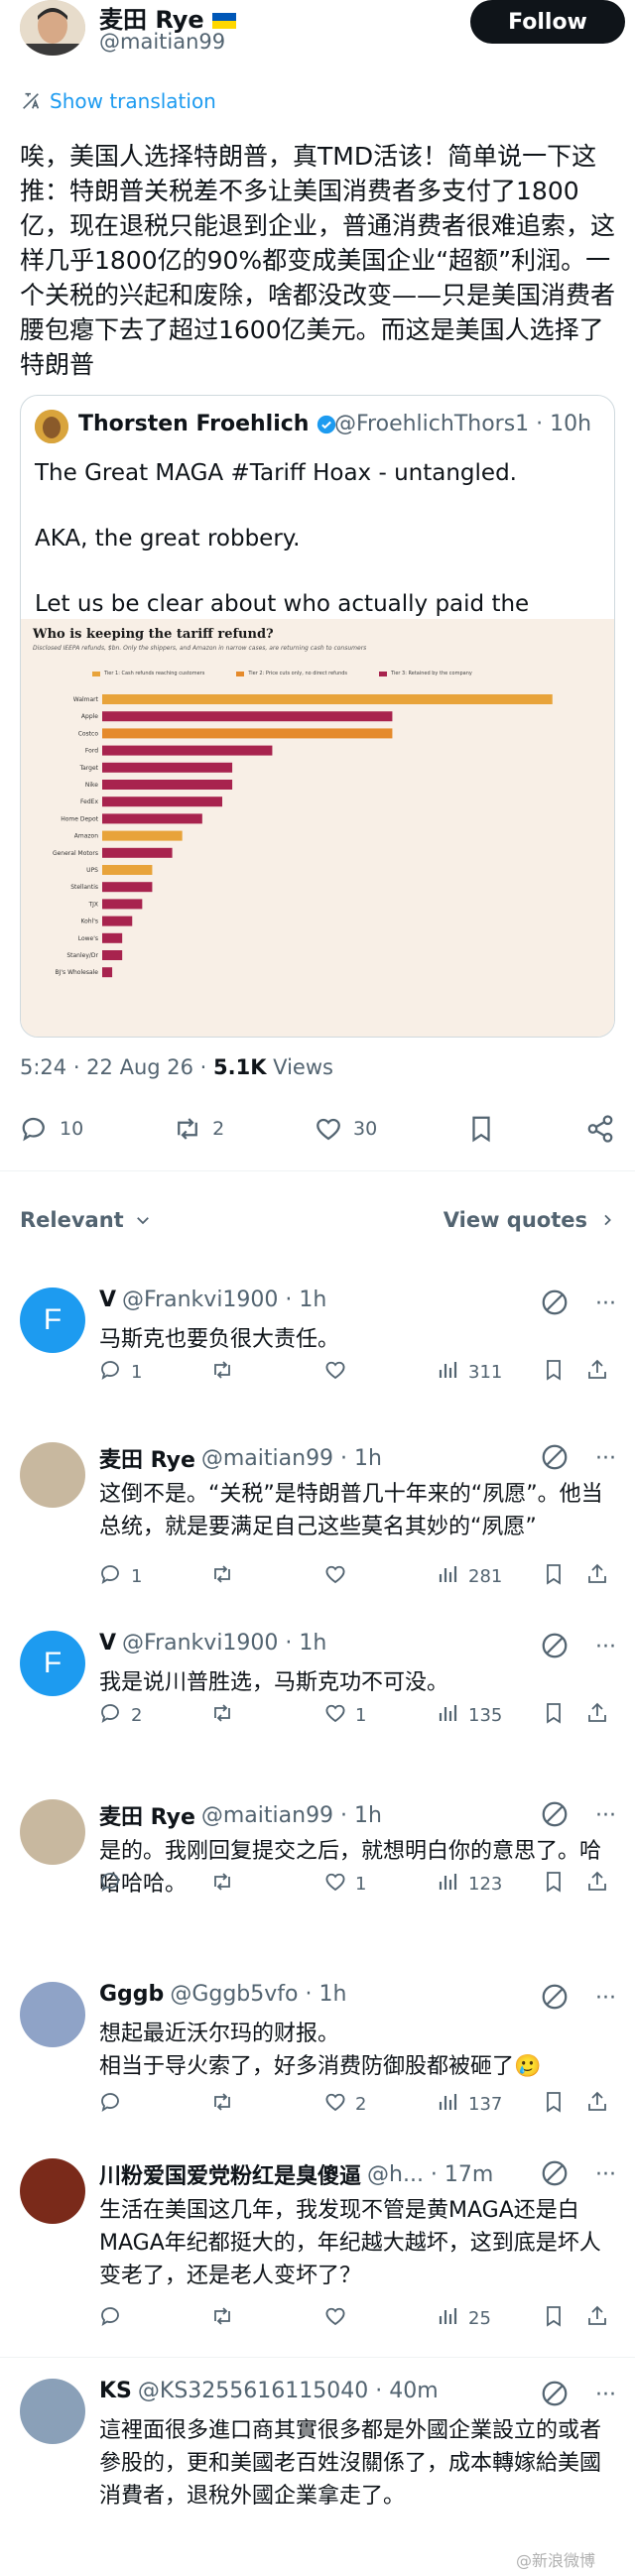  What do you see at coordinates (344, 2104) in the screenshot?
I see `like-button: 2` at bounding box center [344, 2104].